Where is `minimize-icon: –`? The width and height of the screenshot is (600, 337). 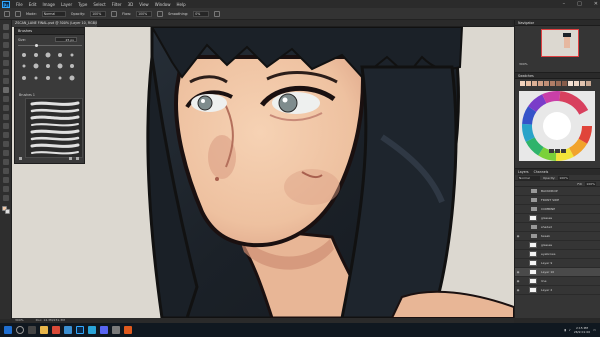 minimize-icon: – is located at coordinates (564, 4).